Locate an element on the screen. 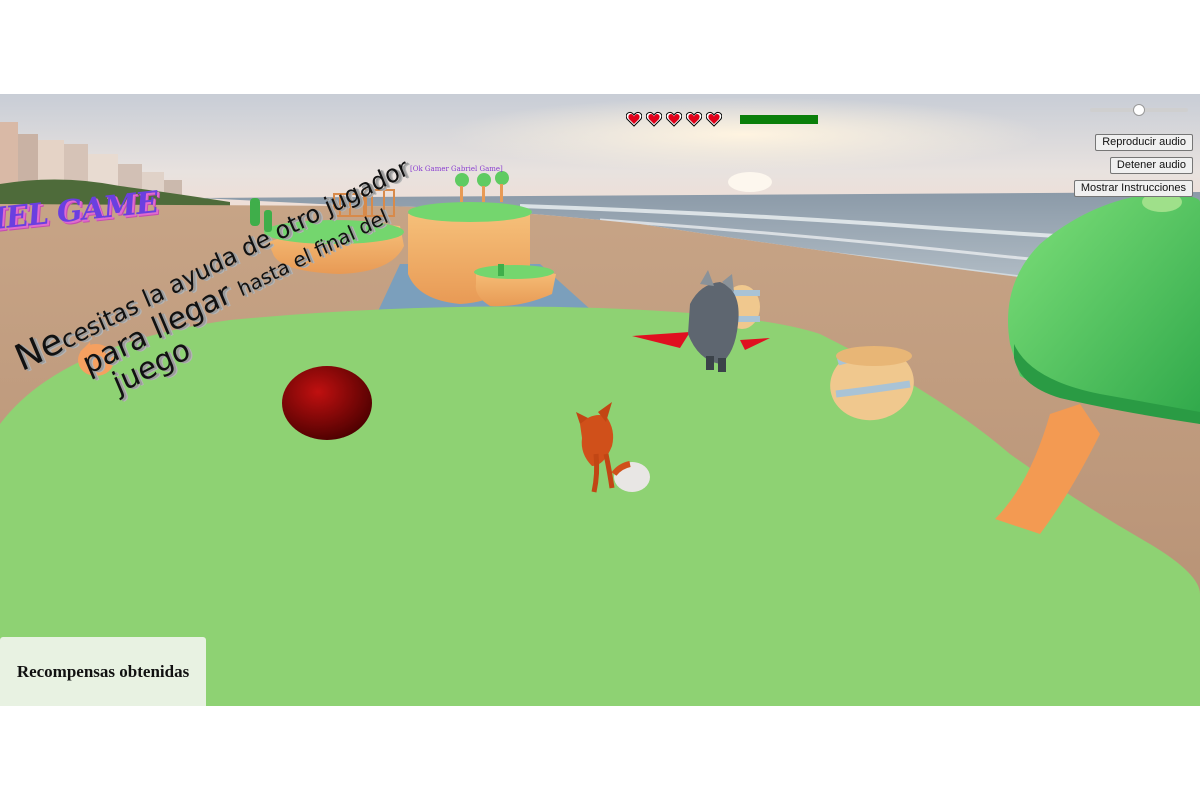 The width and height of the screenshot is (1200, 800). health-bar is located at coordinates (779, 119).